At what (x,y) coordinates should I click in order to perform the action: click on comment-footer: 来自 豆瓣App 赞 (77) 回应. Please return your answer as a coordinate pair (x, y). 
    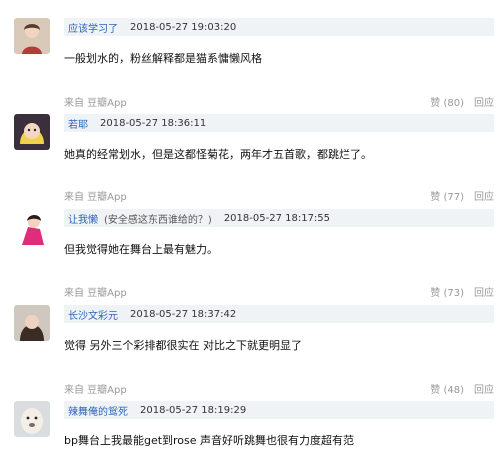
    Looking at the image, I should click on (279, 196).